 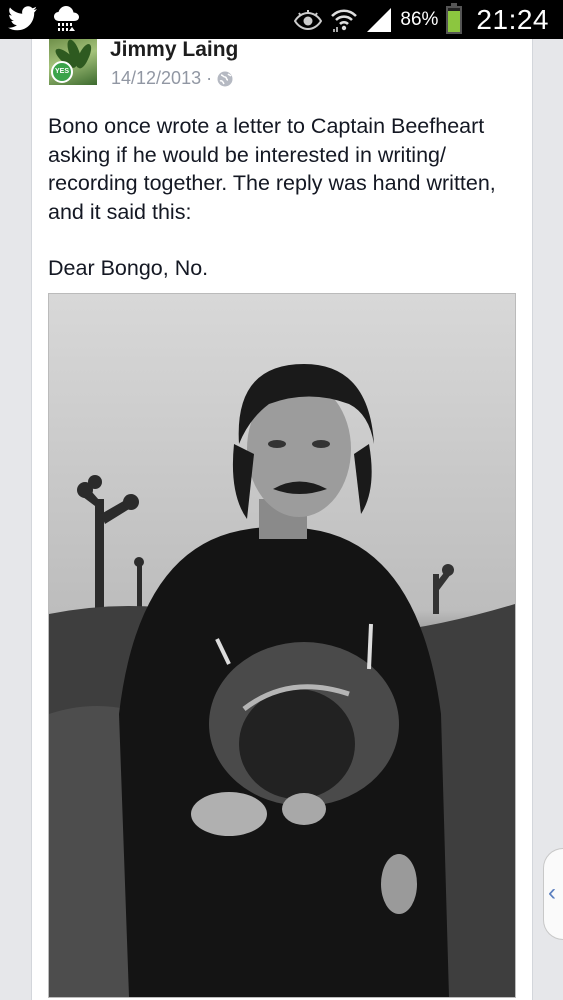 I want to click on avatar: YES, so click(x=73, y=62).